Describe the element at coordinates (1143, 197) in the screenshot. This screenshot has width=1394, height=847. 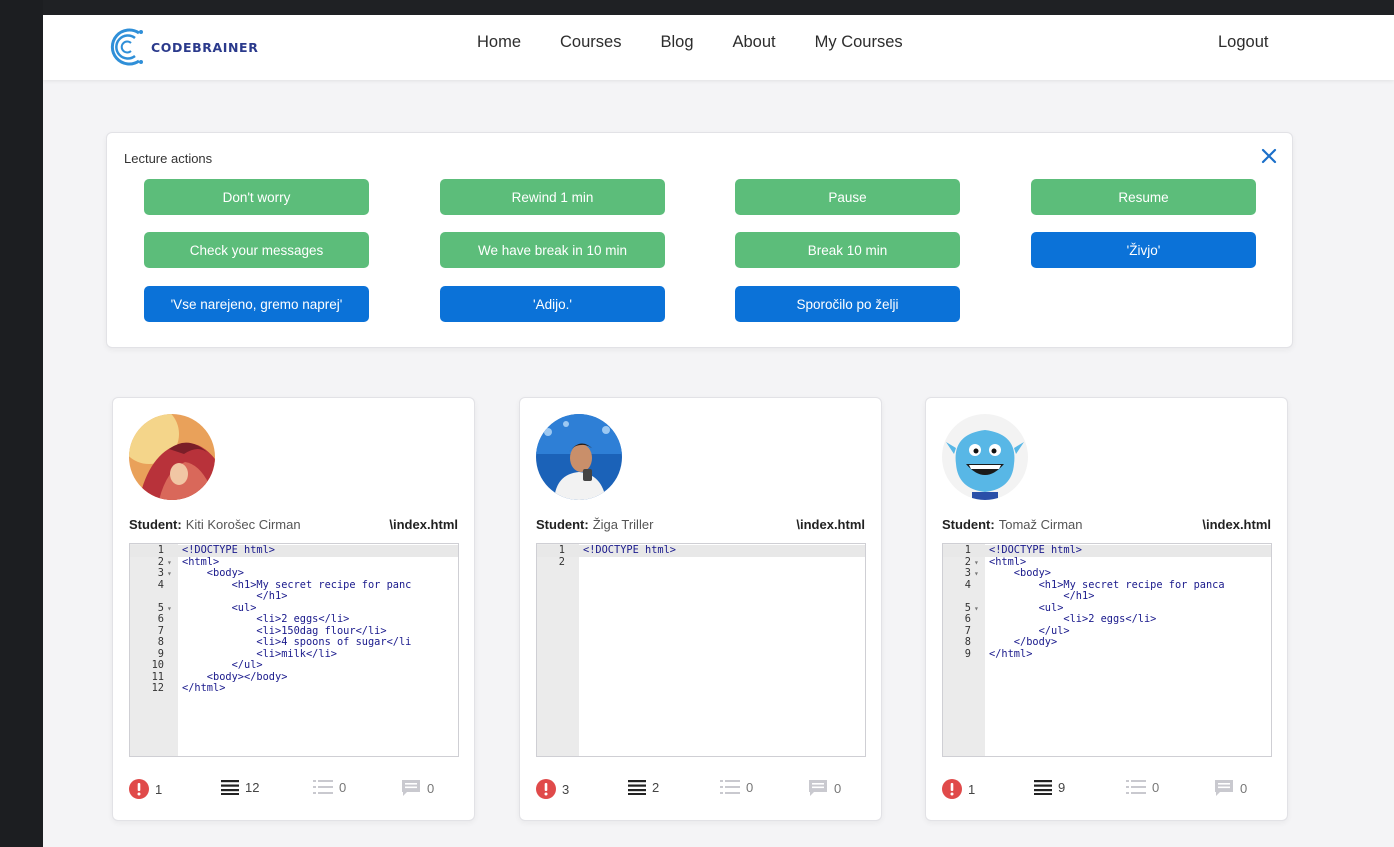
I see `action-resume-button: Resume` at that location.